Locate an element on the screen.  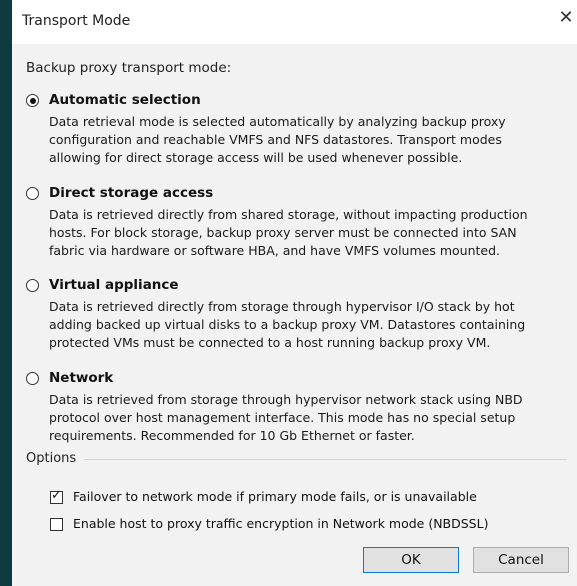
radio-virtual-appliance is located at coordinates (32, 285).